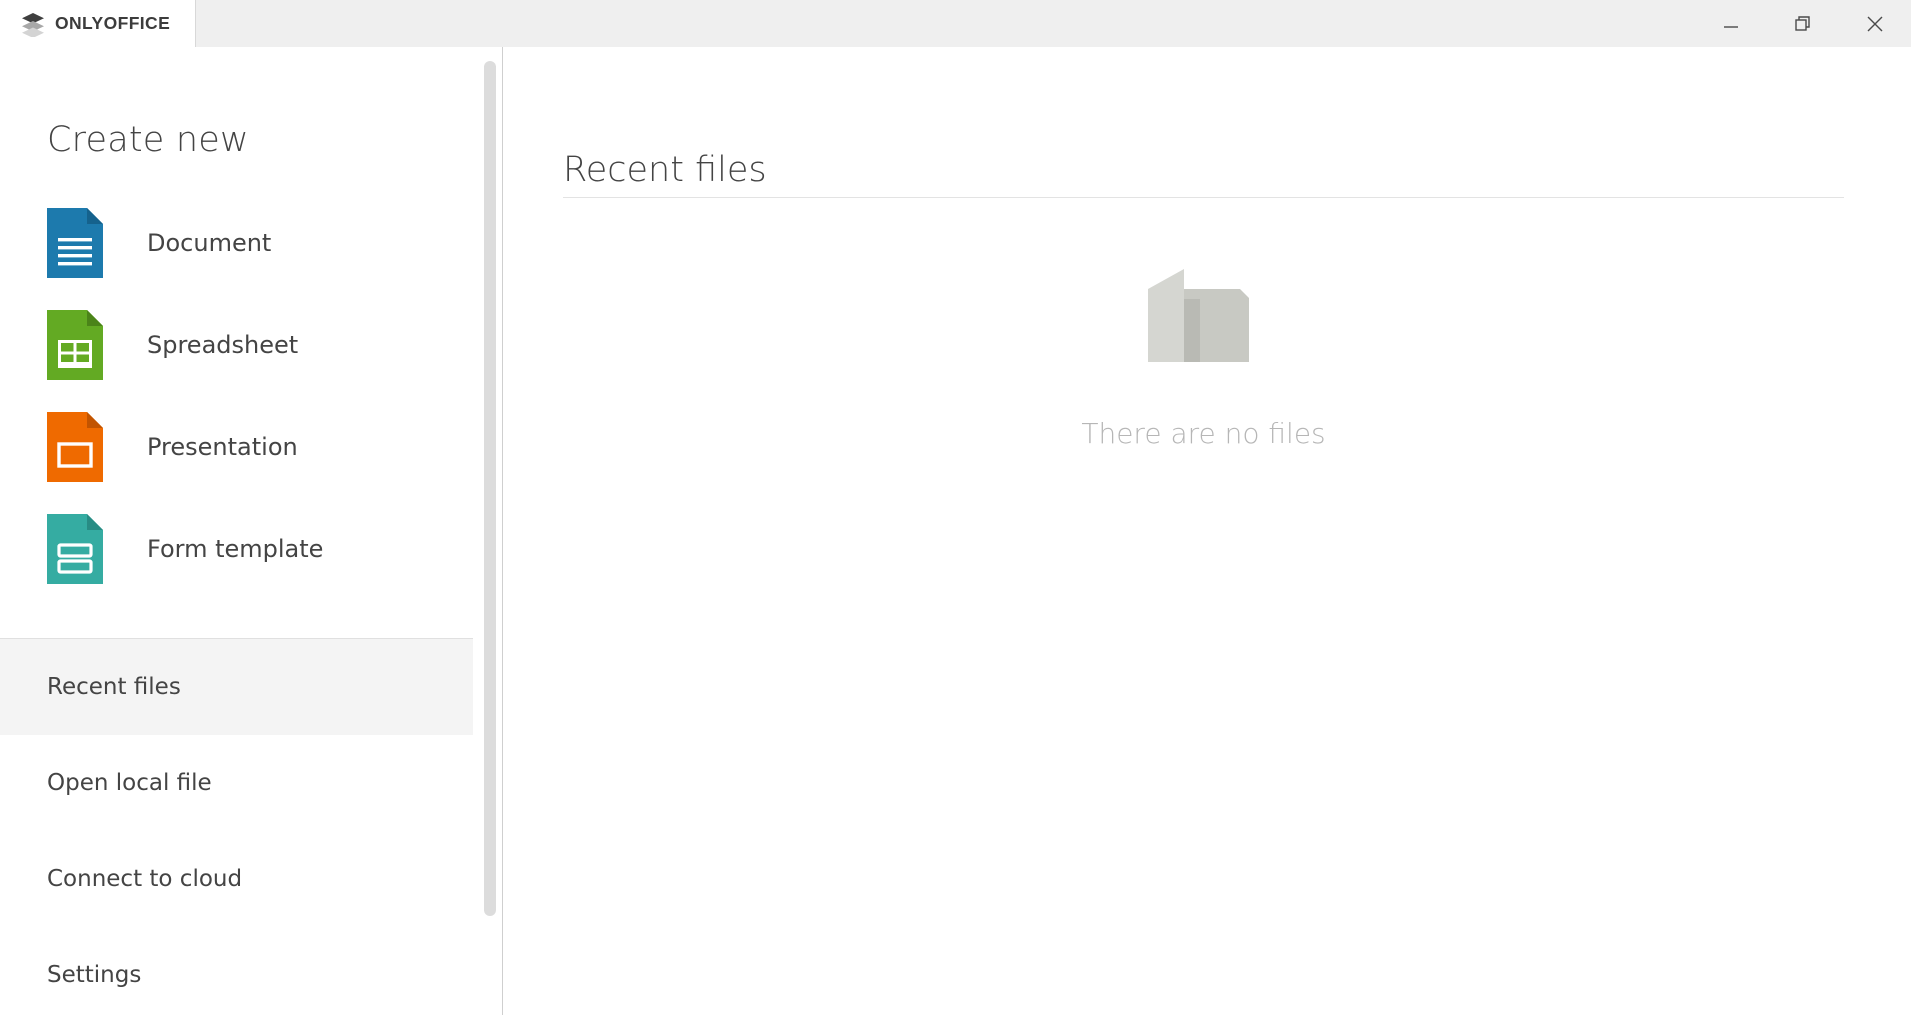  What do you see at coordinates (145, 879) in the screenshot?
I see `sidebar-item-label: Connect to cloud` at bounding box center [145, 879].